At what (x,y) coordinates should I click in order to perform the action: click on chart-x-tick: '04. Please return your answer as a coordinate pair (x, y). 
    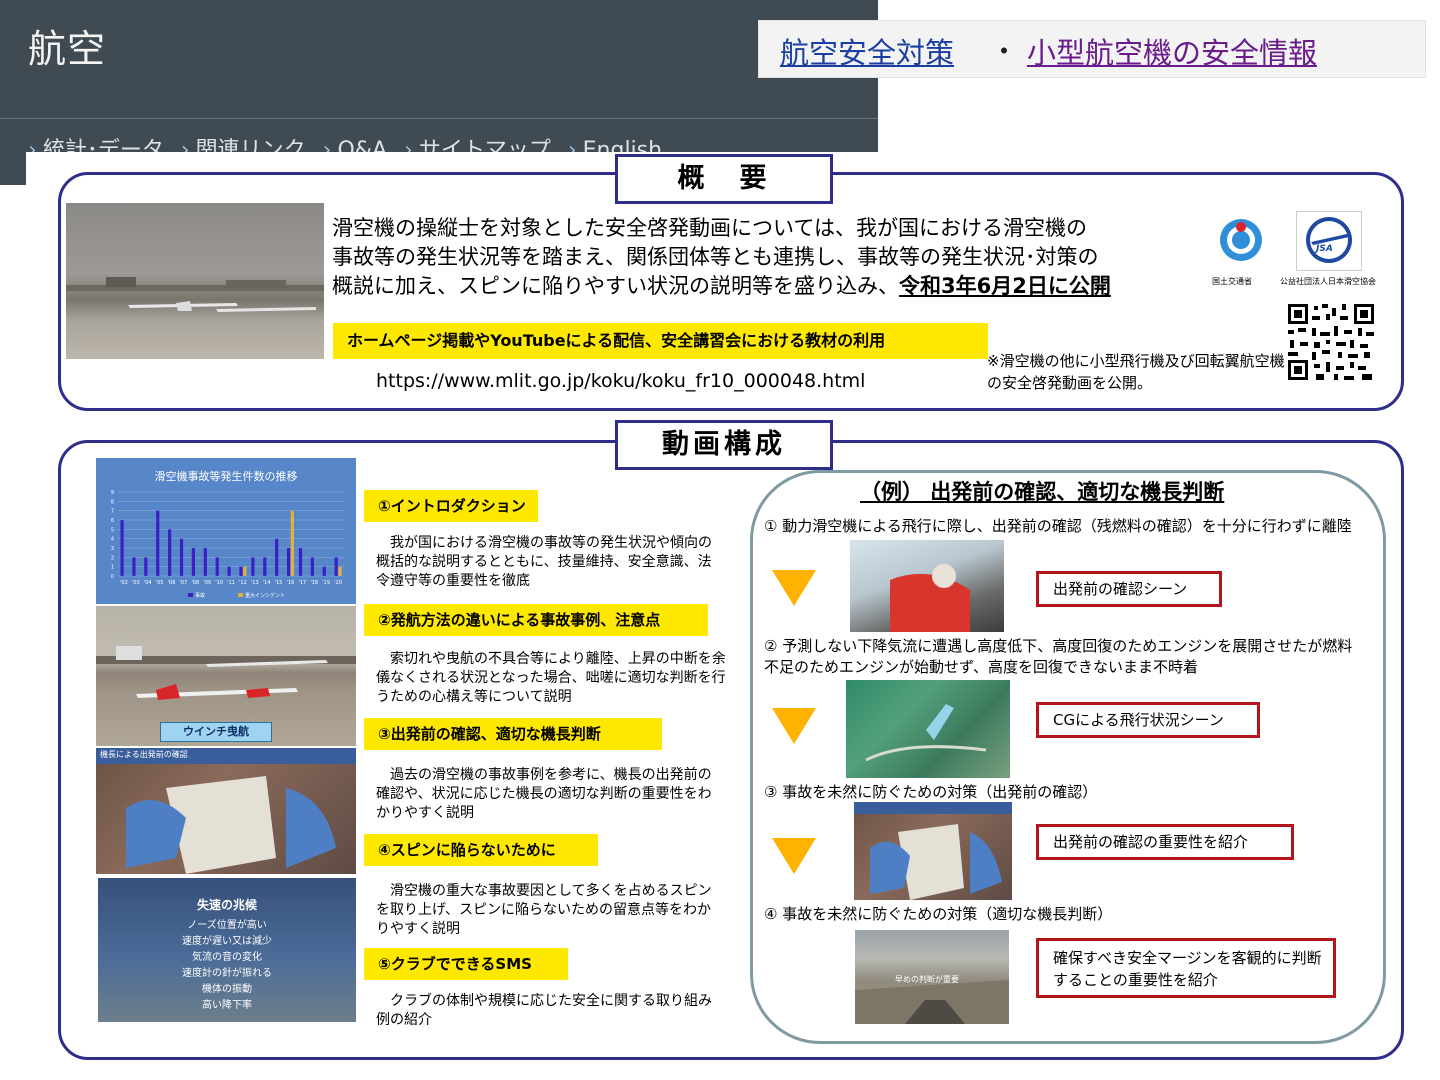
    Looking at the image, I should click on (148, 583).